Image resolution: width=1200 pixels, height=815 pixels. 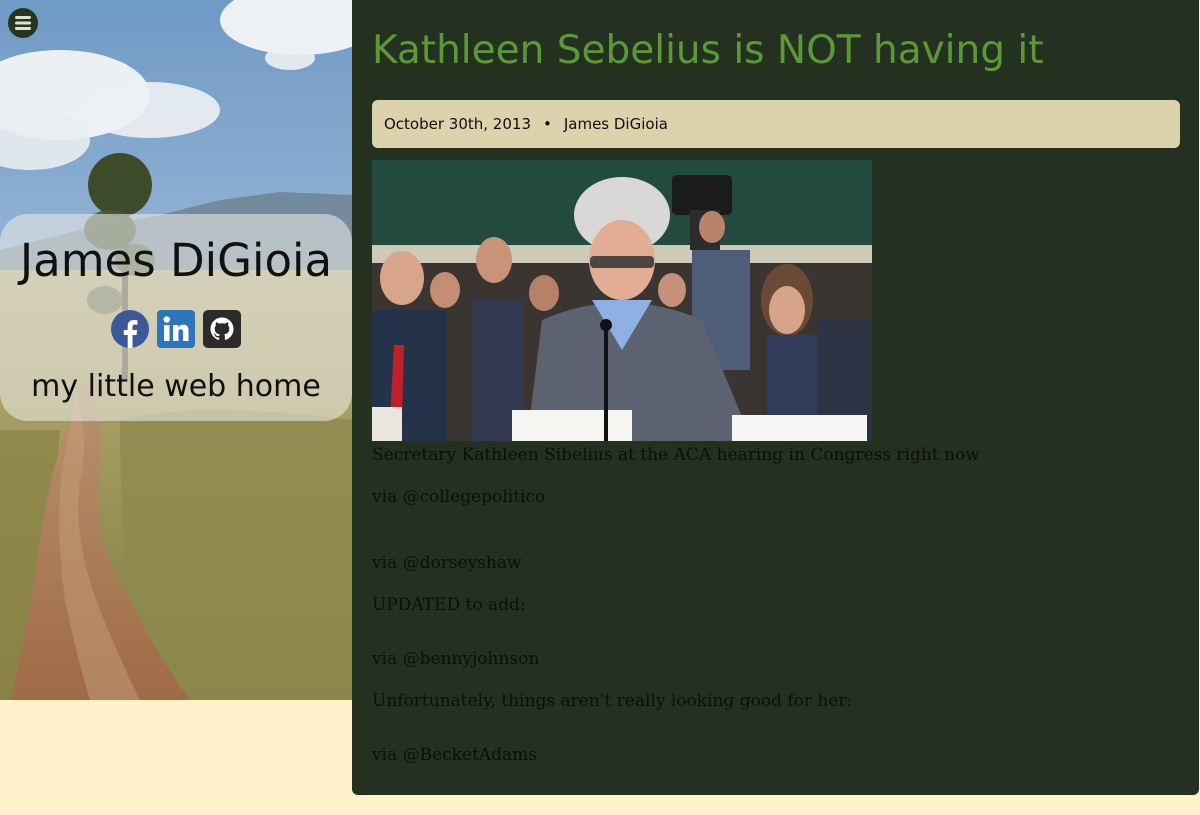 I want to click on post-meta-bar: October 30th, 2013 • James DiGioia, so click(x=776, y=124).